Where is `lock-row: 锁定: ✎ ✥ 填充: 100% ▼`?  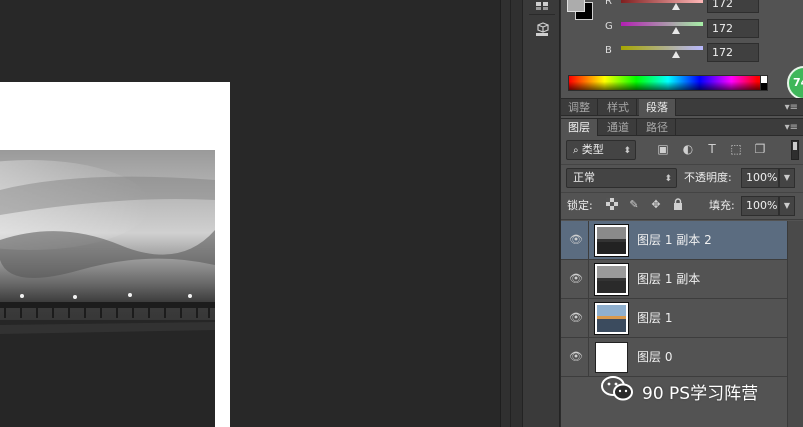 lock-row: 锁定: ✎ ✥ 填充: 100% ▼ is located at coordinates (682, 206).